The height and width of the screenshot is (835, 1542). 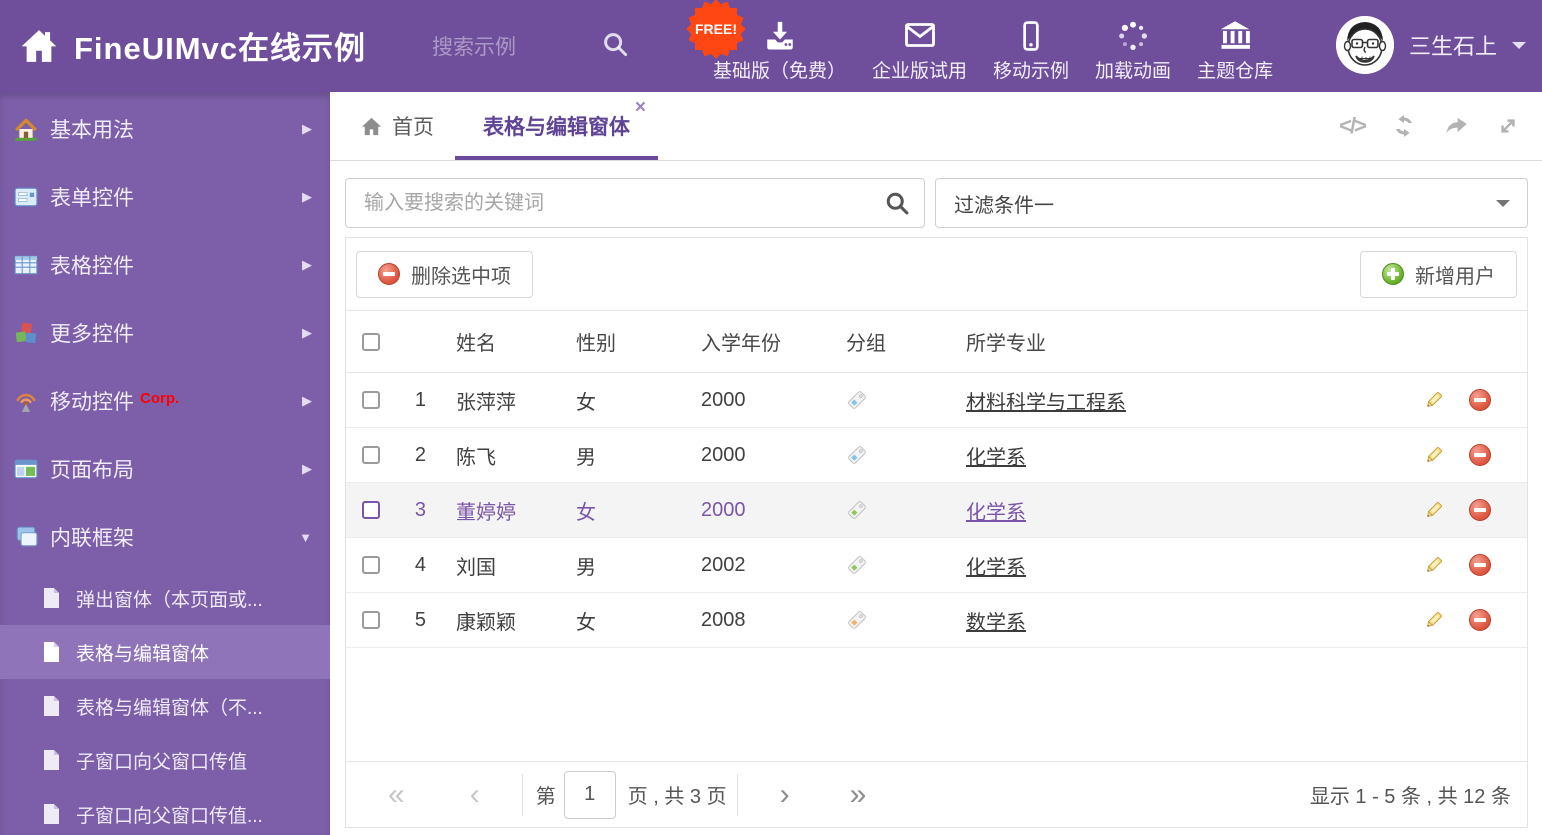 What do you see at coordinates (1046, 400) in the screenshot?
I see `major-link: 材料科学与工程系` at bounding box center [1046, 400].